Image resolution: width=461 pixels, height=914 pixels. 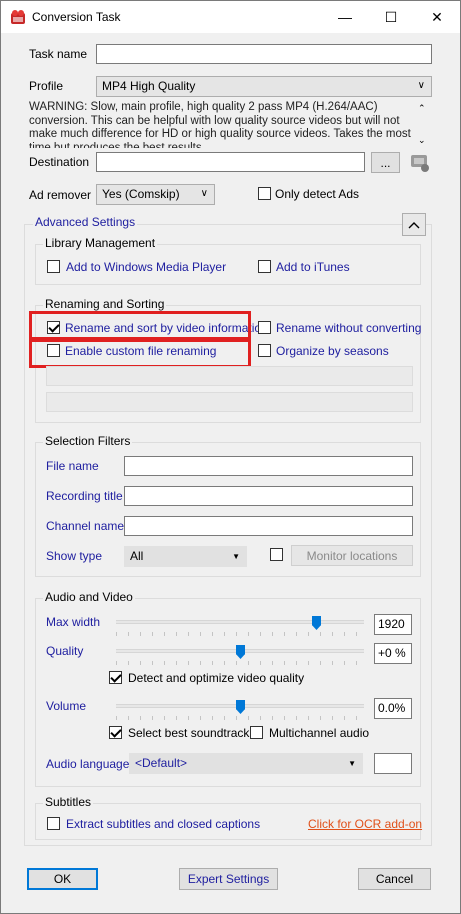 What do you see at coordinates (228, 879) in the screenshot?
I see `expert-settings-button: Expert Settings` at bounding box center [228, 879].